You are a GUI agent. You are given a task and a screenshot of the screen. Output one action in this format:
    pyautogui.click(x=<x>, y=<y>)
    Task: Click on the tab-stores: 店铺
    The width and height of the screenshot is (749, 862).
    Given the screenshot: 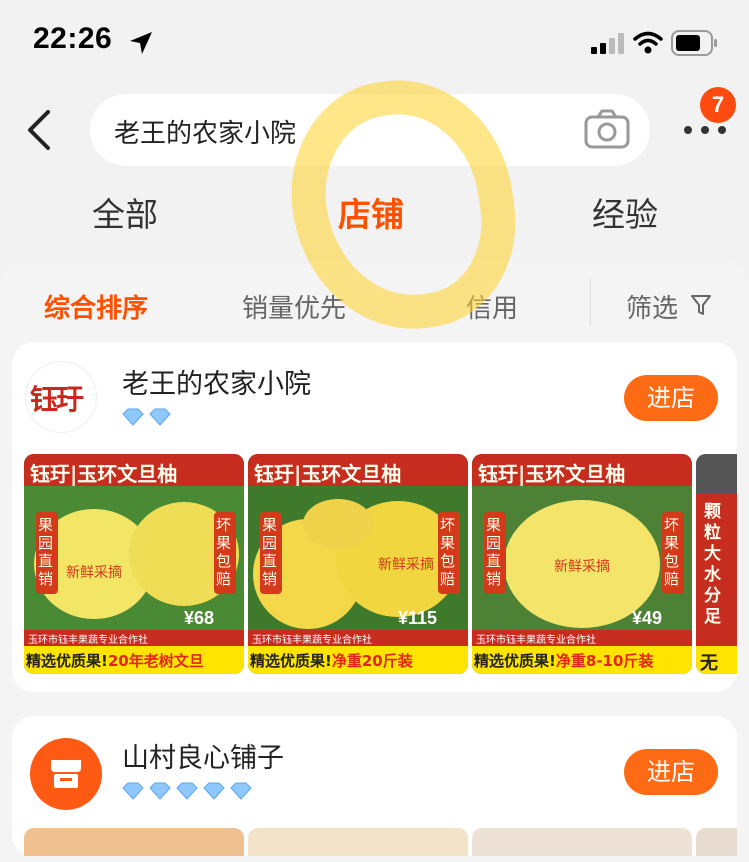 What is the action you would take?
    pyautogui.click(x=371, y=212)
    